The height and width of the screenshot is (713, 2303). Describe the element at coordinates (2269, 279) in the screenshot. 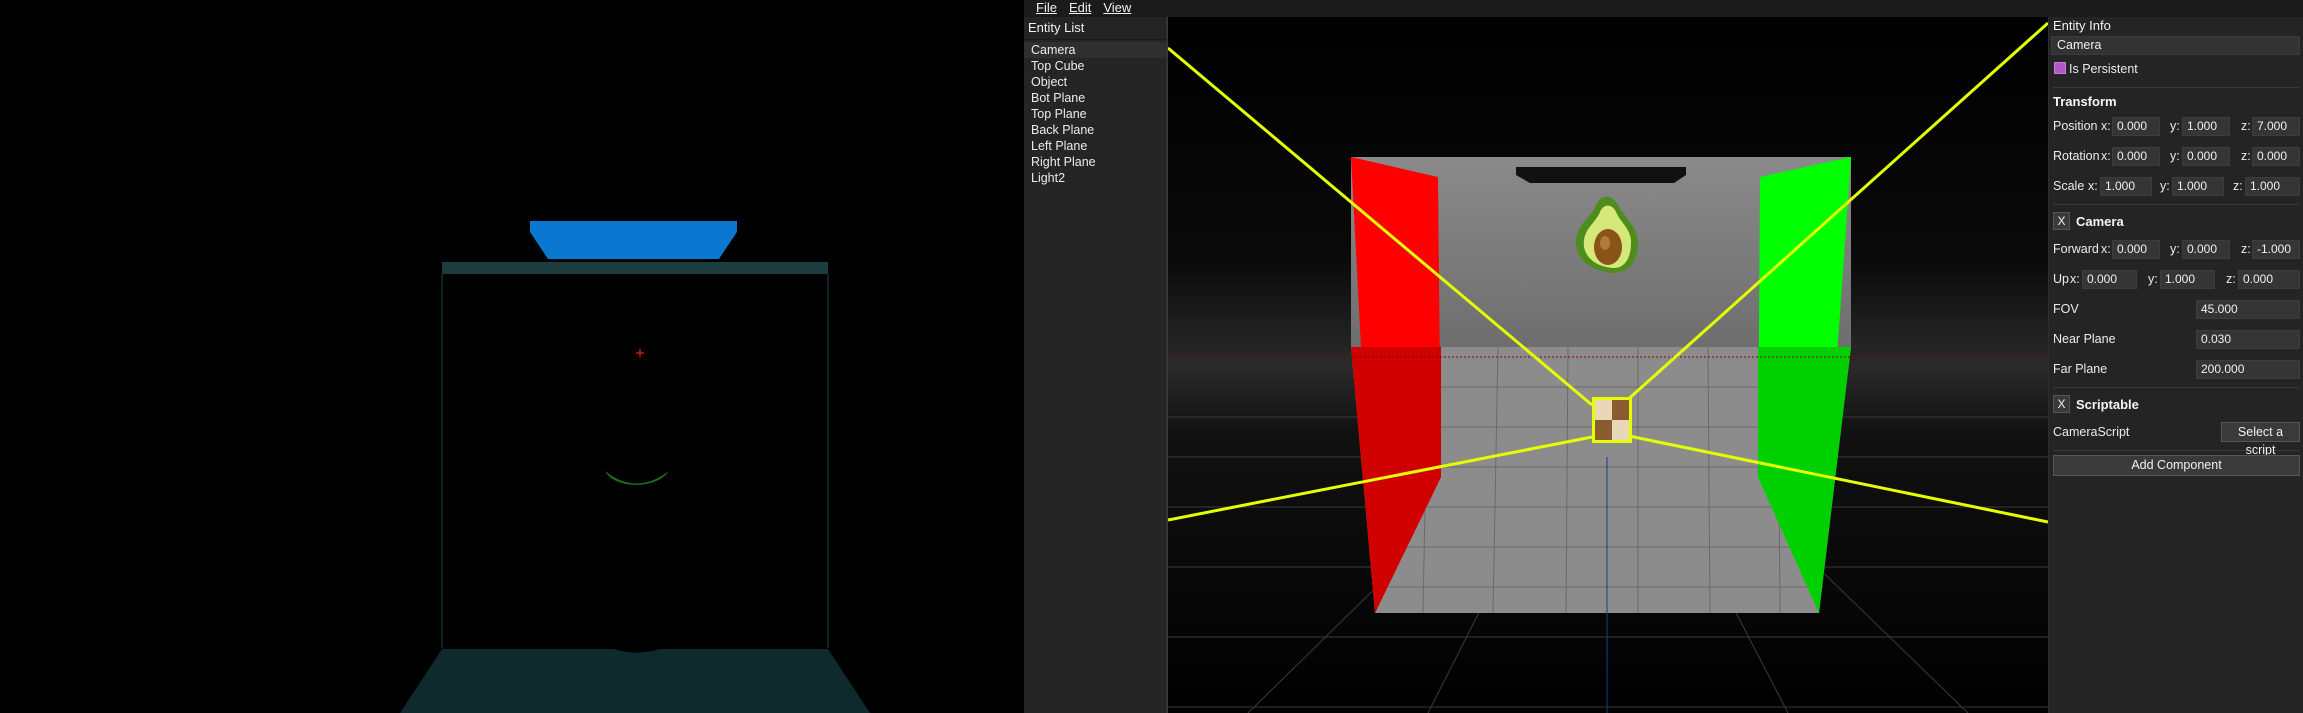

I see `up-z-field: 0.000` at that location.